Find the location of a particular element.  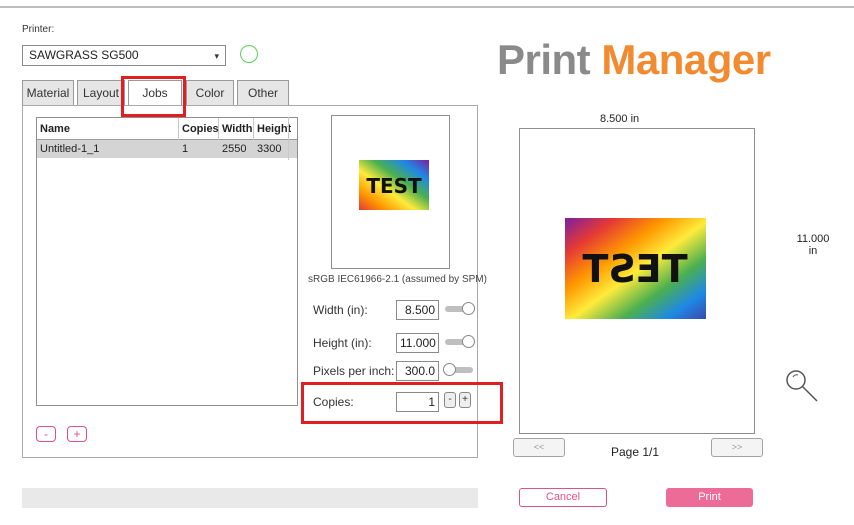

jobs-table-header: Name Copies Width Height is located at coordinates (167, 129).